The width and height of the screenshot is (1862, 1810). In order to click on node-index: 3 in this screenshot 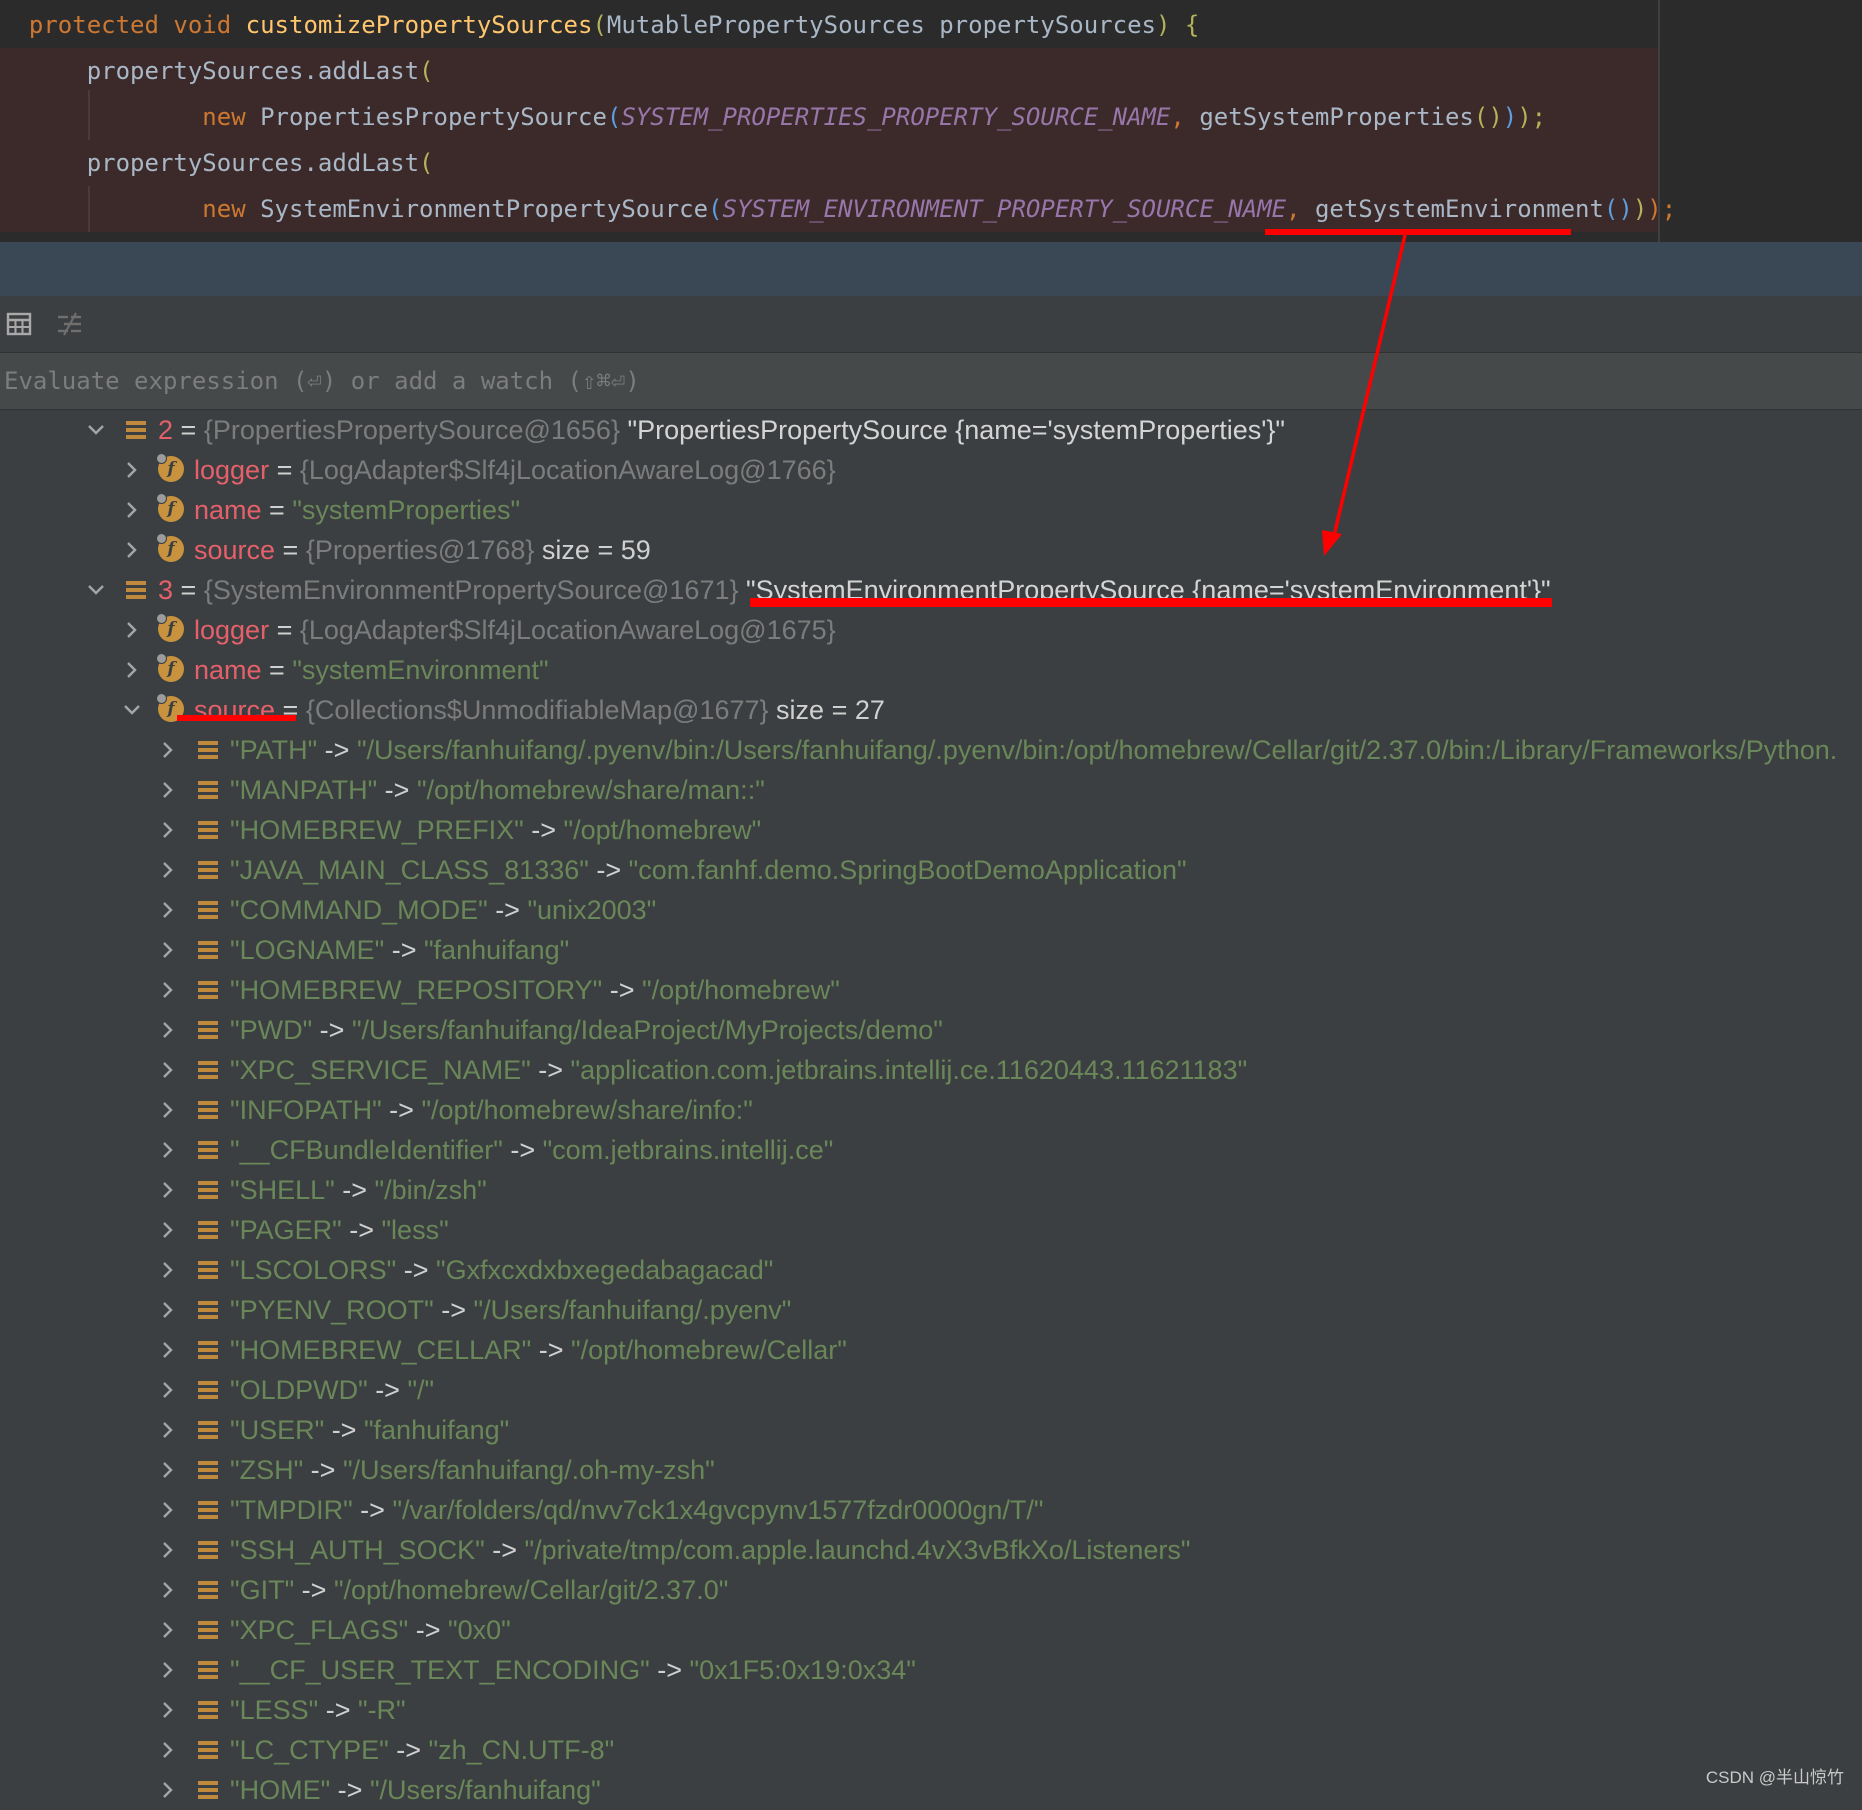, I will do `click(166, 590)`.